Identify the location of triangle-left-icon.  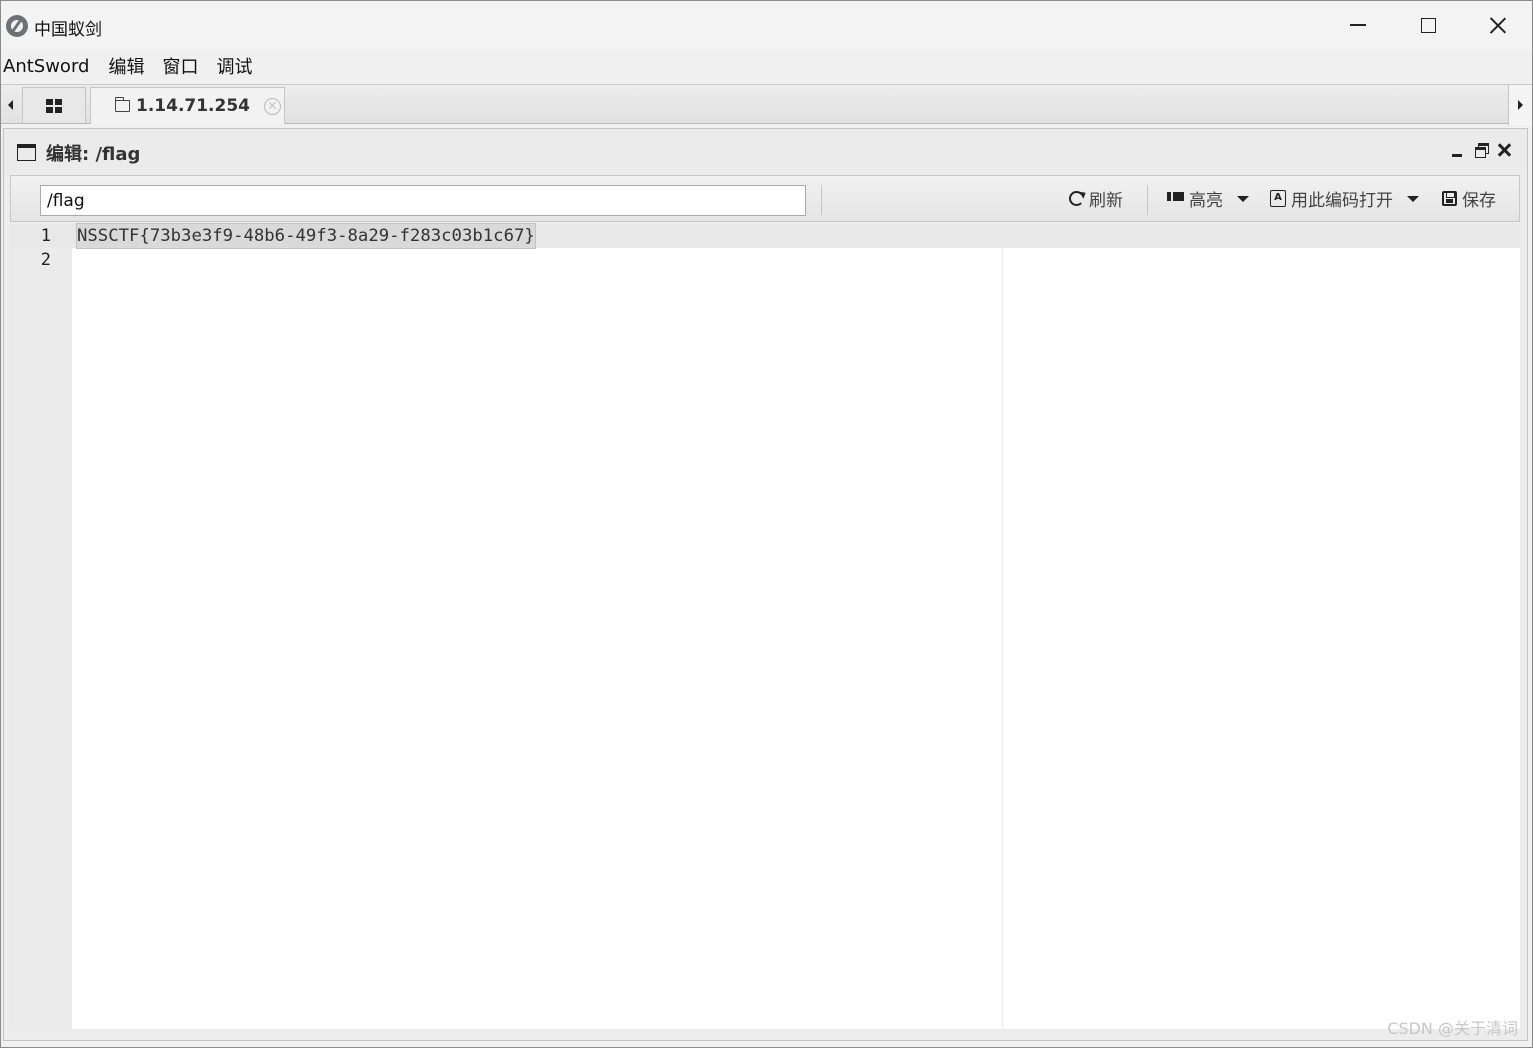
(10, 105).